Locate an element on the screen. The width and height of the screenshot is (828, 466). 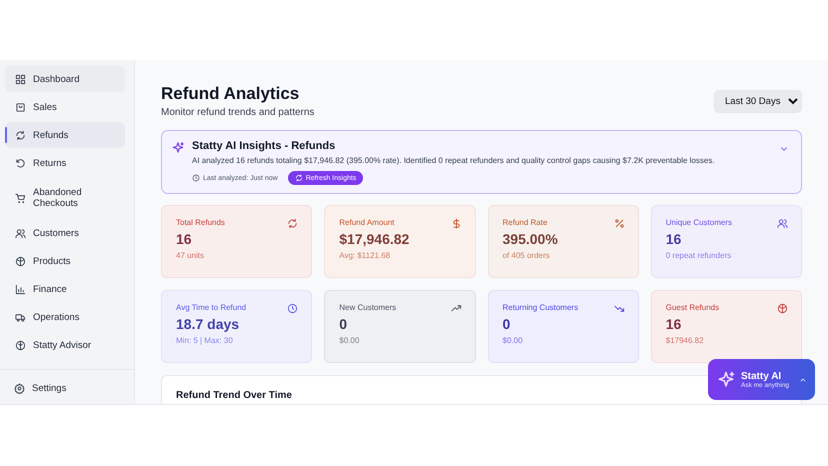
stat-label: Total Refunds is located at coordinates (200, 222).